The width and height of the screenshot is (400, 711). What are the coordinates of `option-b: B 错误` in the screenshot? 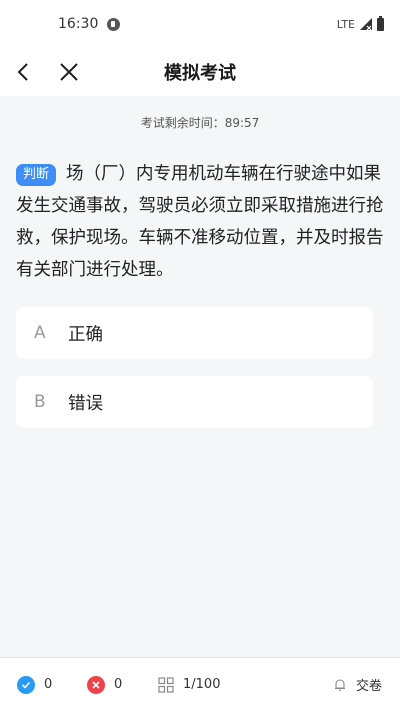 It's located at (194, 402).